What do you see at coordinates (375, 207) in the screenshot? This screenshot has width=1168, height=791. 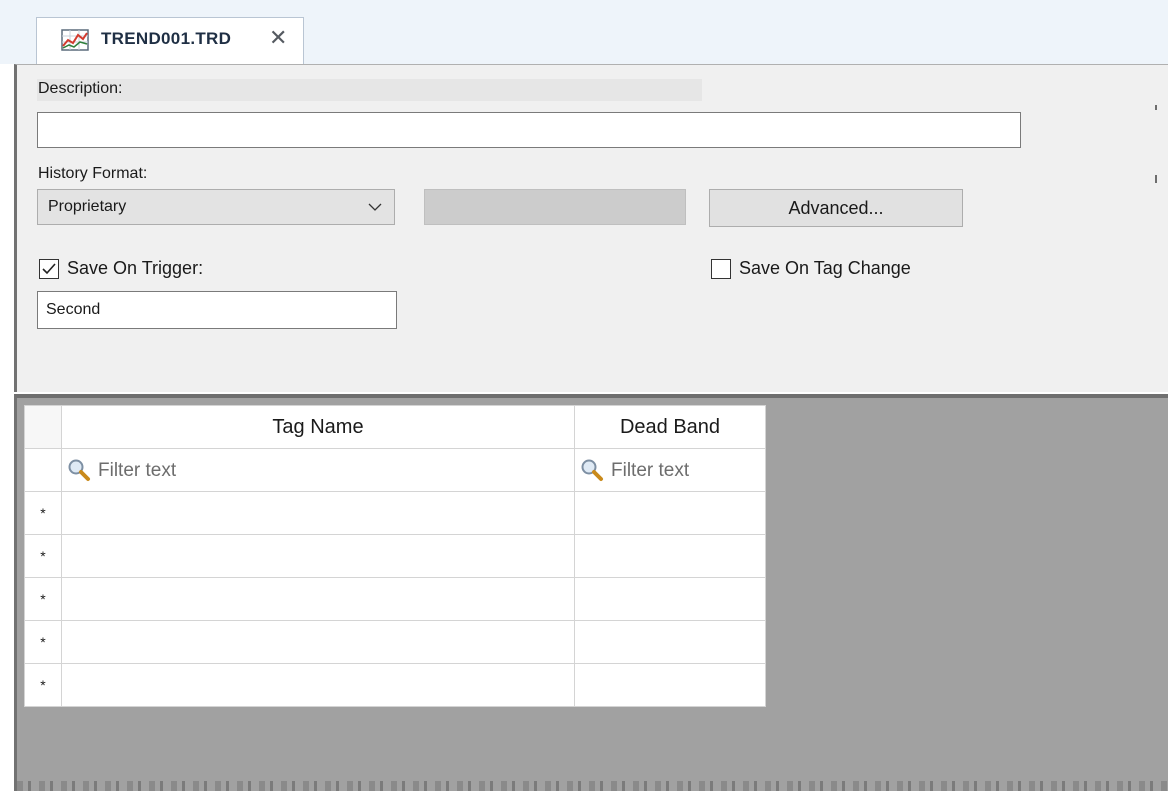 I see `chevron-down-icon` at bounding box center [375, 207].